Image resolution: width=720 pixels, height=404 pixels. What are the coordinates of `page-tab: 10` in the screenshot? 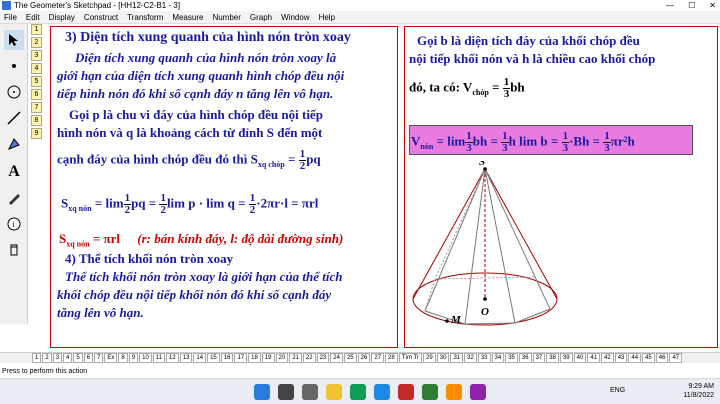 It's located at (145, 358).